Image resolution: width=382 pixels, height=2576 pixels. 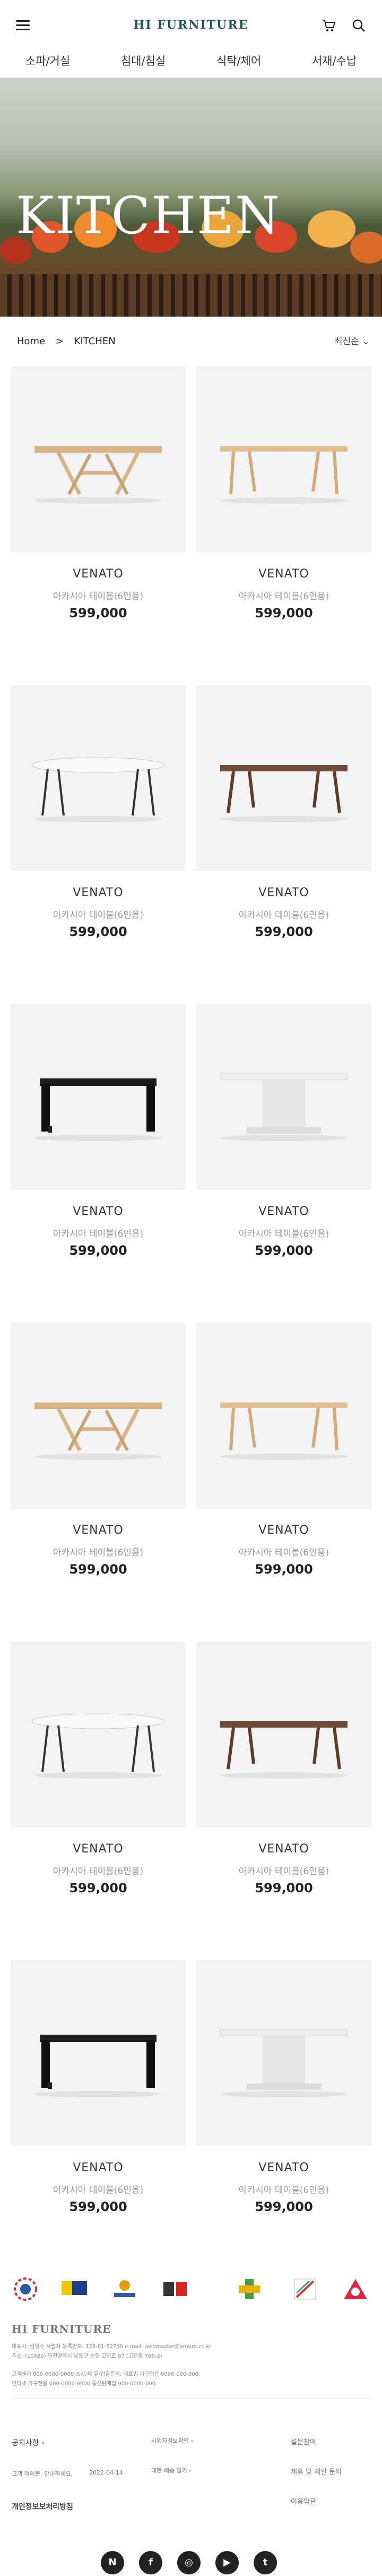 I want to click on category-nav: 소파/거실 침대/침실 식탁/체어 서재/수납, so click(x=191, y=65).